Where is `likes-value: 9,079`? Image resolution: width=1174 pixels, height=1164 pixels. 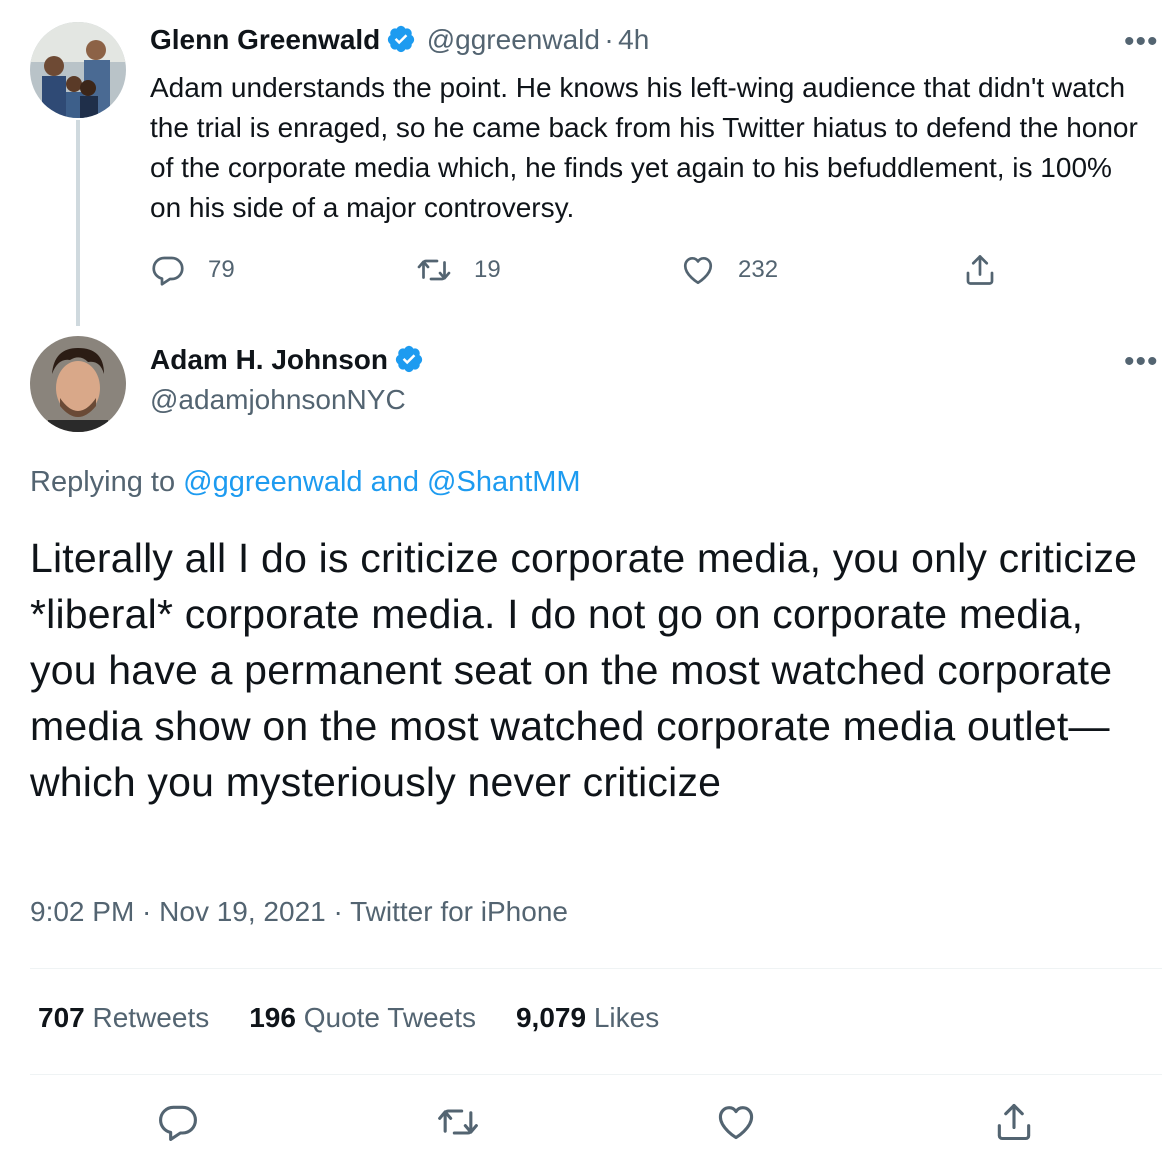
likes-value: 9,079 is located at coordinates (551, 1017).